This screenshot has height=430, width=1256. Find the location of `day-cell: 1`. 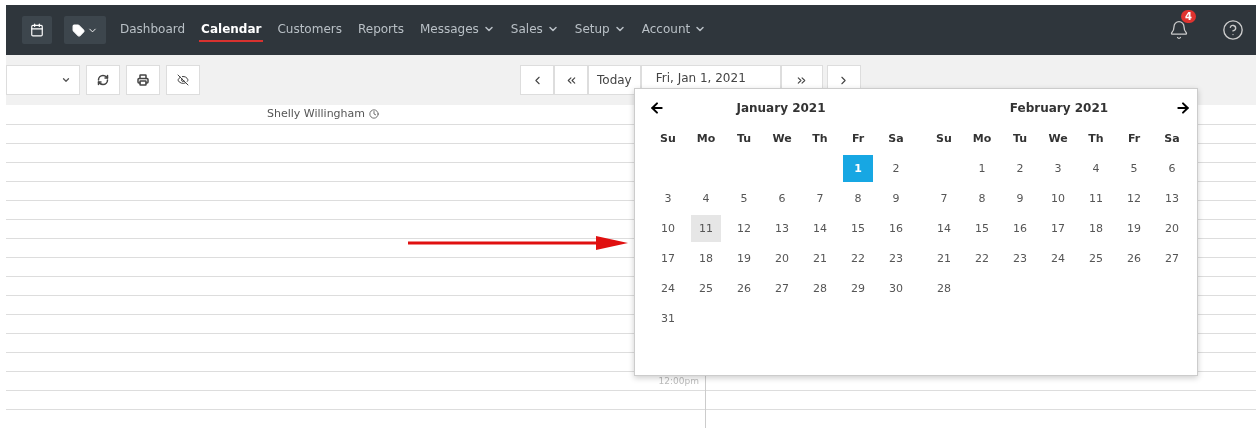

day-cell: 1 is located at coordinates (982, 168).